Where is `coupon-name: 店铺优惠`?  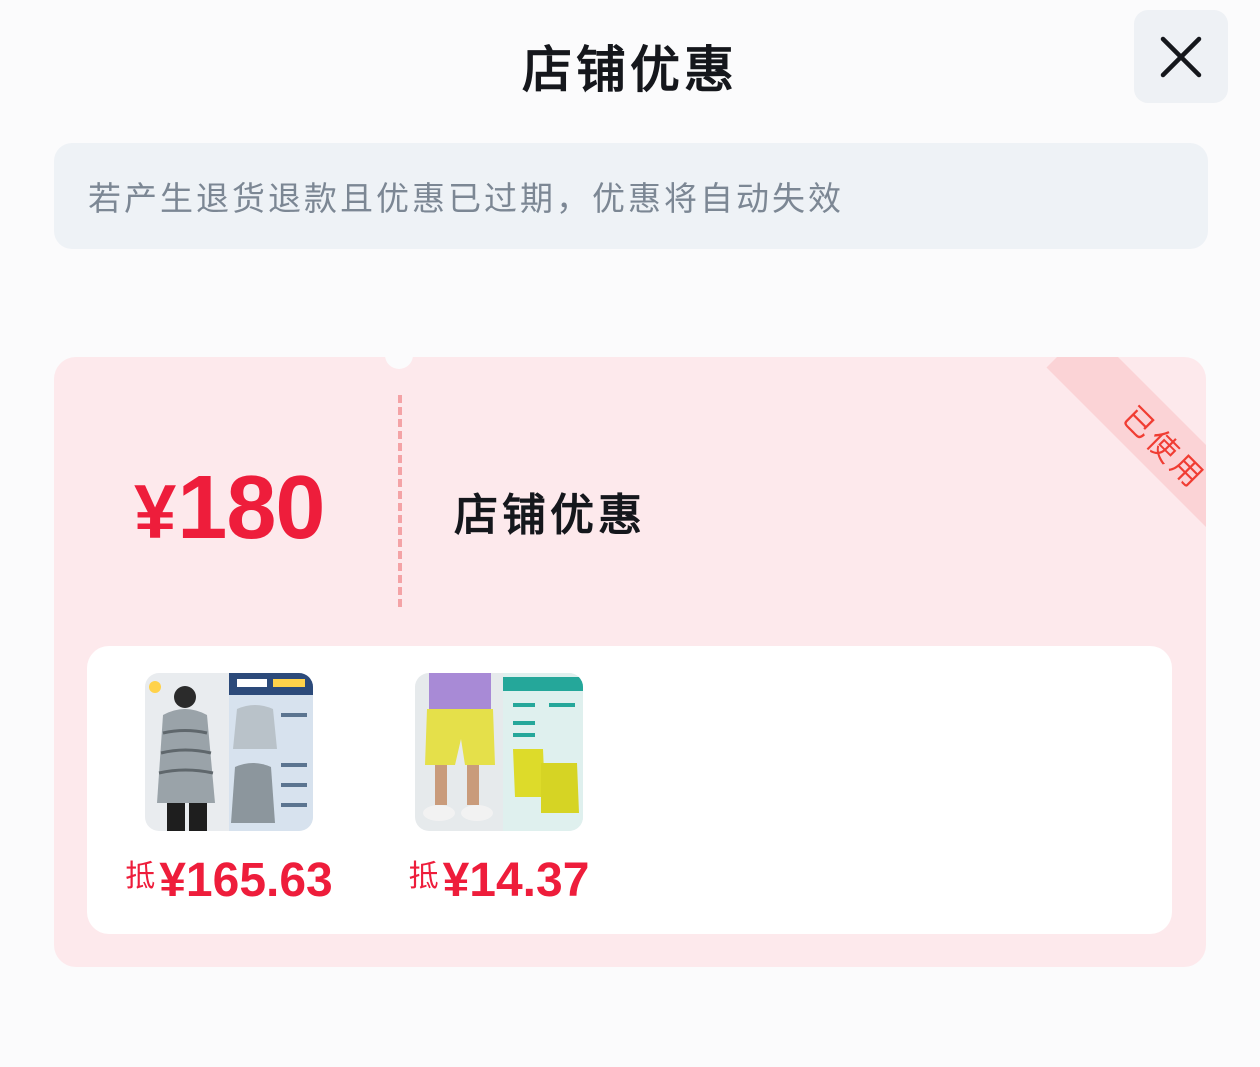 coupon-name: 店铺优惠 is located at coordinates (550, 515).